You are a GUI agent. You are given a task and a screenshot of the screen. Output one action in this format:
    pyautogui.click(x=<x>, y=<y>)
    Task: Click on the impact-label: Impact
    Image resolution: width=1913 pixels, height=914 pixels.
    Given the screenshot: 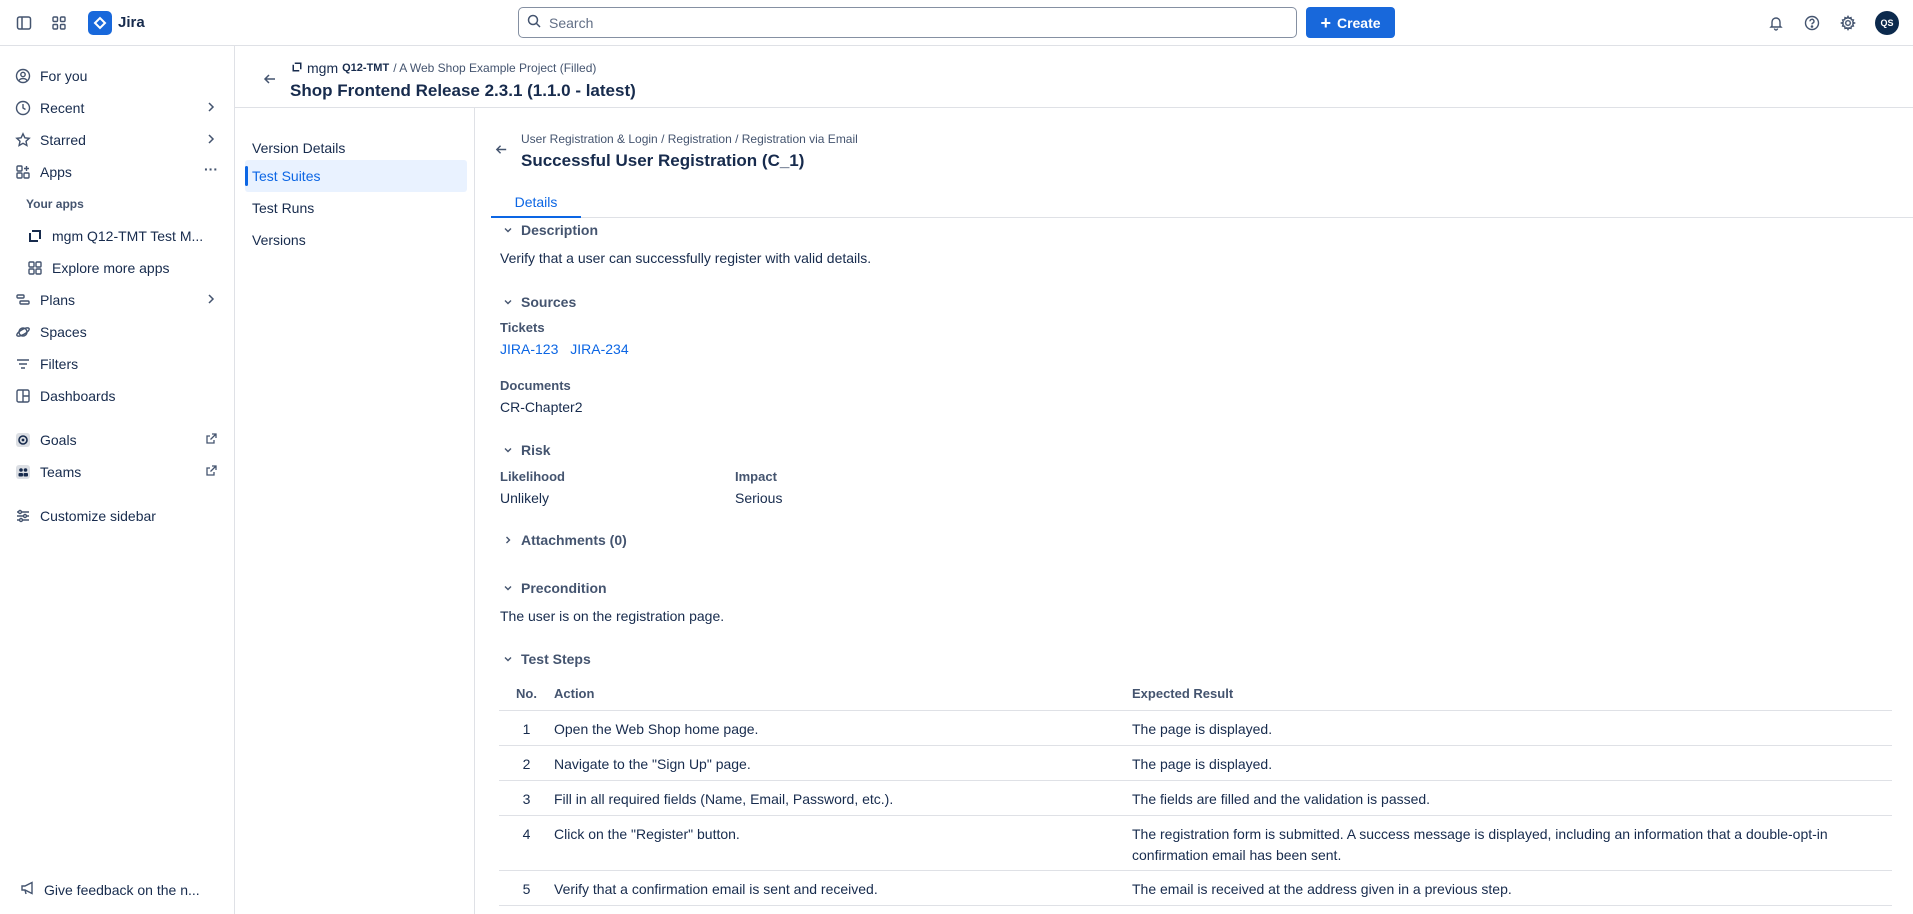 What is the action you would take?
    pyautogui.click(x=756, y=476)
    